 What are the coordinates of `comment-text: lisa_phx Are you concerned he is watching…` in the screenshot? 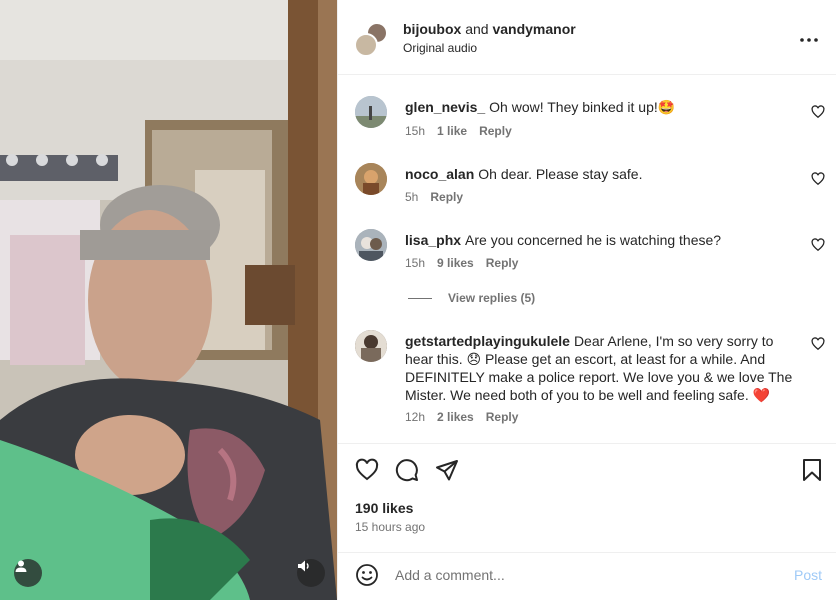 It's located at (600, 240).